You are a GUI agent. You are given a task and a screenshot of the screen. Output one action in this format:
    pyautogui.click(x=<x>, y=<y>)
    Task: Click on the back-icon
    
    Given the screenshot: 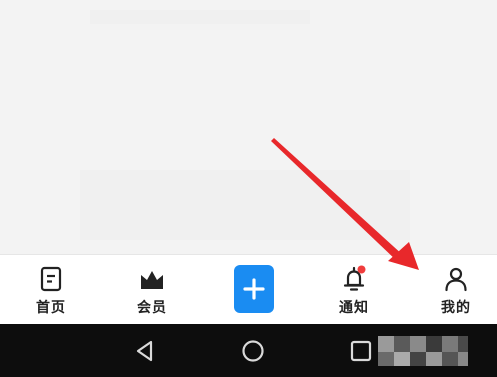 What is the action you would take?
    pyautogui.click(x=145, y=351)
    